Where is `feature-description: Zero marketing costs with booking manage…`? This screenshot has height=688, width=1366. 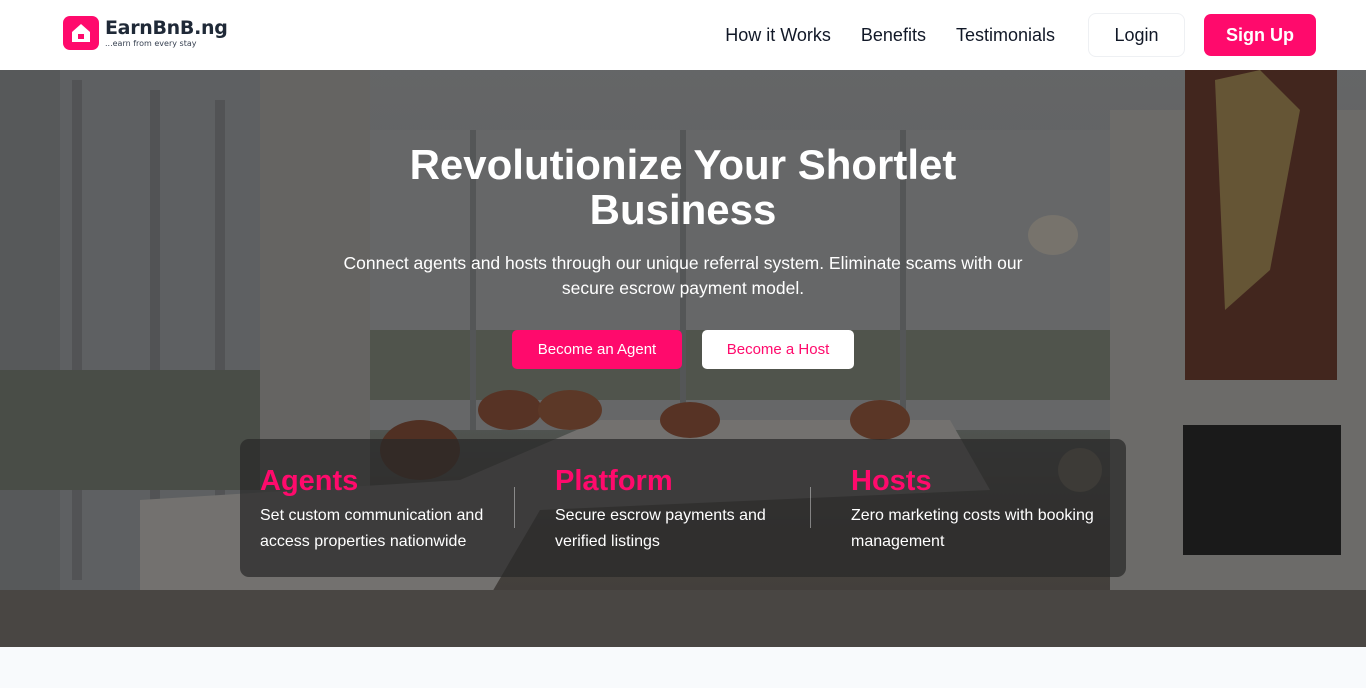
feature-description: Zero marketing costs with booking manage… is located at coordinates (972, 528).